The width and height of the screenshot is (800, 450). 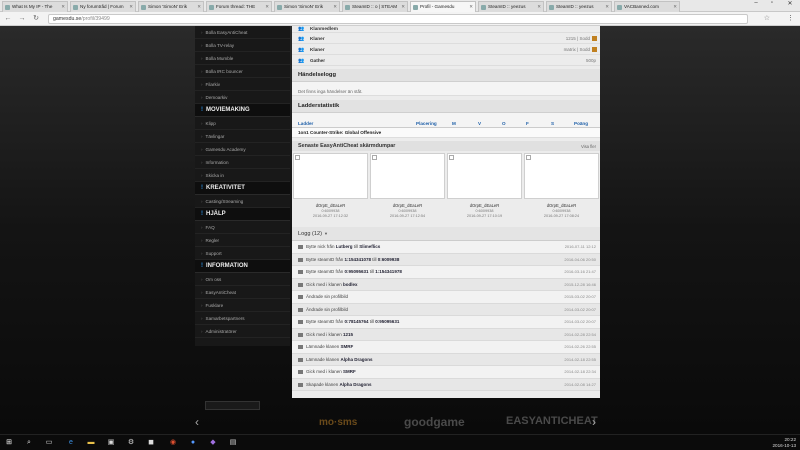 I want to click on system-clock: 20:22 2016-10-13, so click(x=785, y=442).